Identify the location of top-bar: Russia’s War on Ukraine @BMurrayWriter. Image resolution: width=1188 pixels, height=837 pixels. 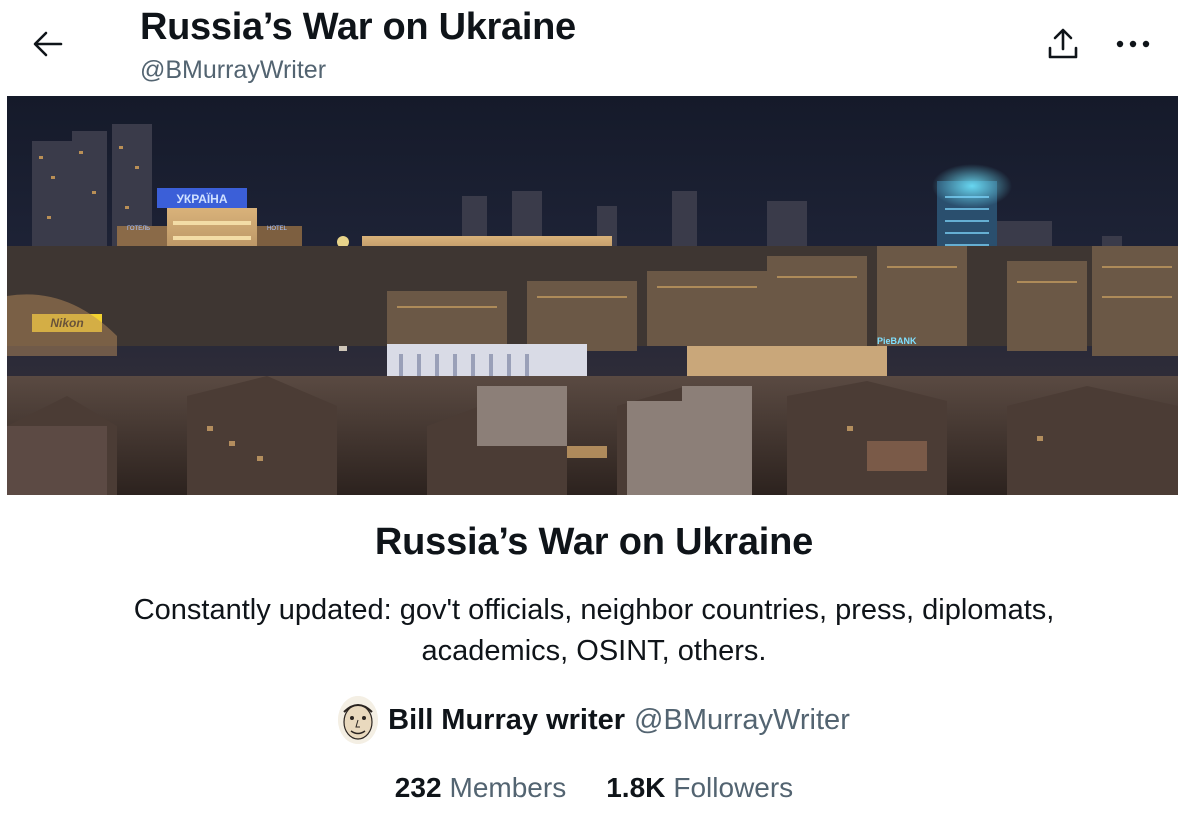
(594, 48).